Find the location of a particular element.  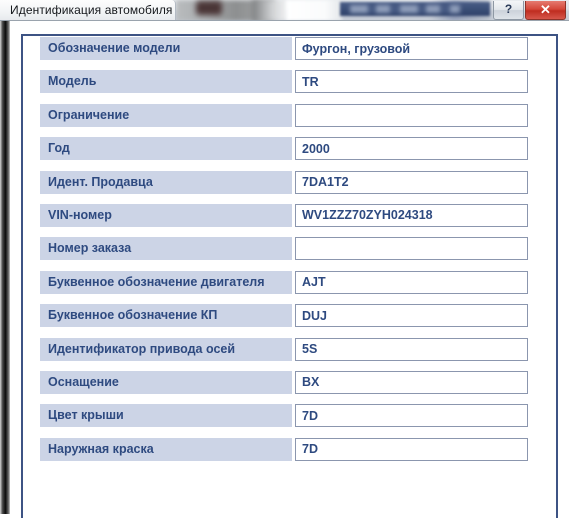

close-button: ✕ is located at coordinates (545, 10).